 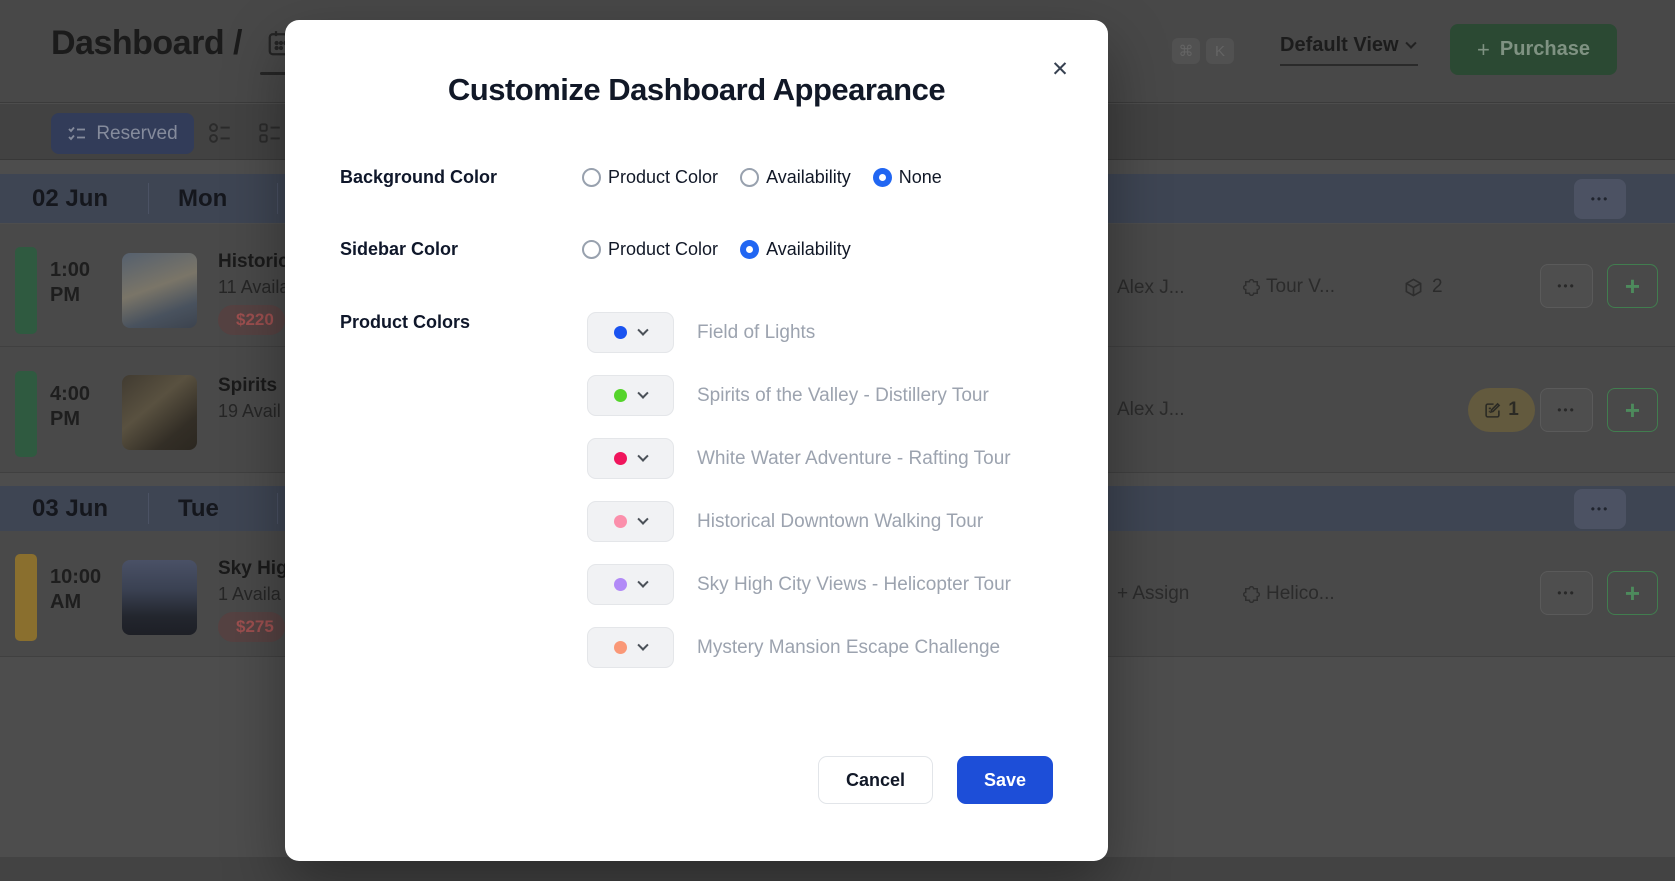 I want to click on purchase-button: + Purchase, so click(x=1533, y=49).